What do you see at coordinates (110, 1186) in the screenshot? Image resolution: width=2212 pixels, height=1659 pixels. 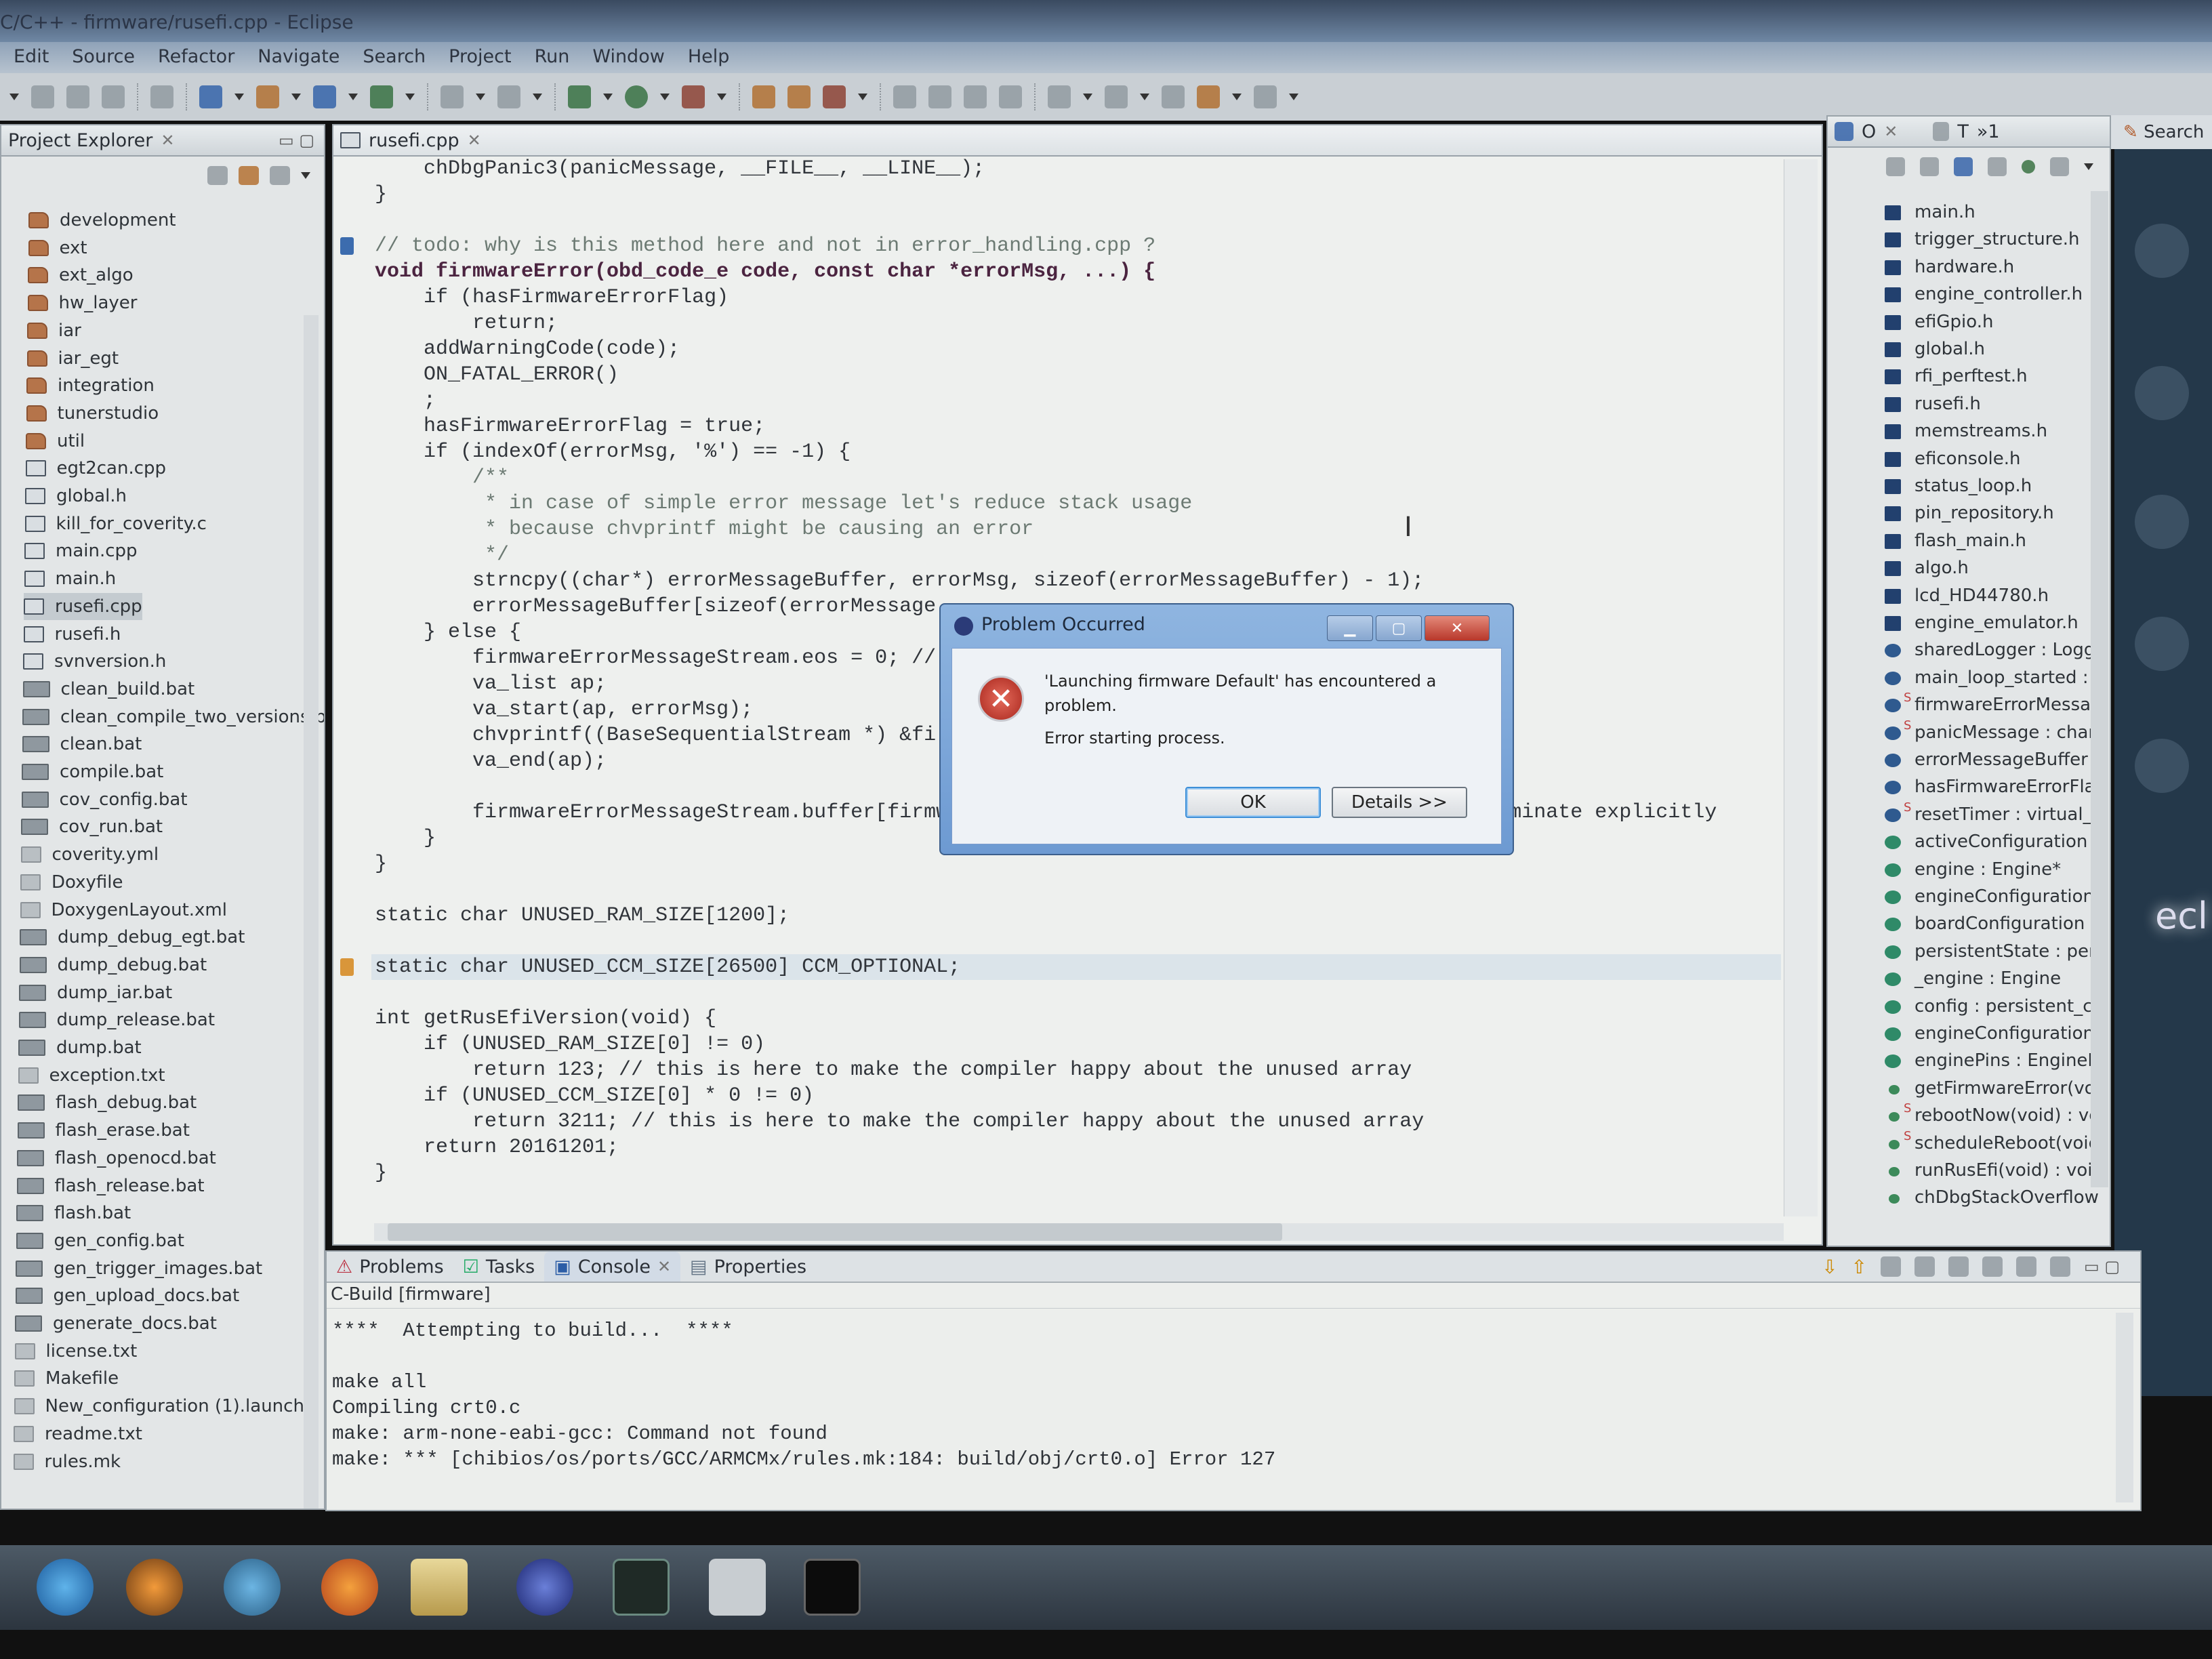 I see `explorer-item: flash_release.bat` at bounding box center [110, 1186].